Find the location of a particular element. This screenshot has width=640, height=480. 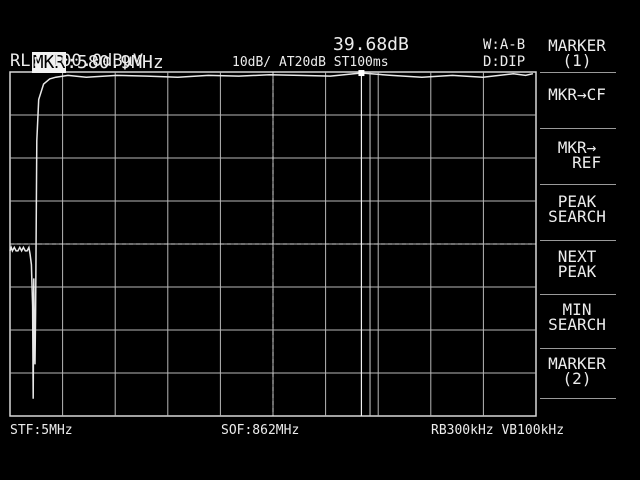

display-mode: D:DIP is located at coordinates (504, 62).